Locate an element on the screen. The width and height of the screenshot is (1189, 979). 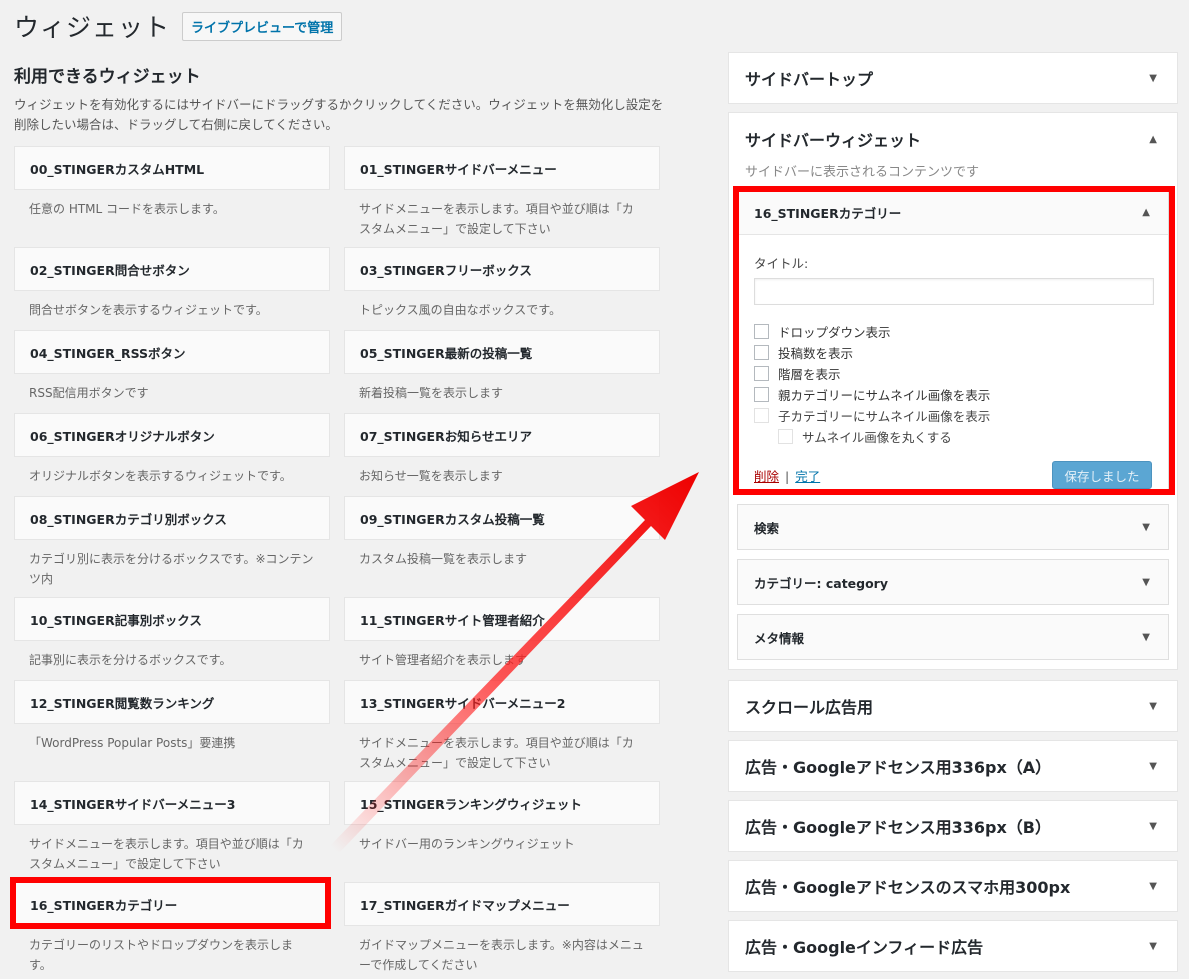
option-label: 親カテゴリーにサムネイル画像を表示 is located at coordinates (884, 395).